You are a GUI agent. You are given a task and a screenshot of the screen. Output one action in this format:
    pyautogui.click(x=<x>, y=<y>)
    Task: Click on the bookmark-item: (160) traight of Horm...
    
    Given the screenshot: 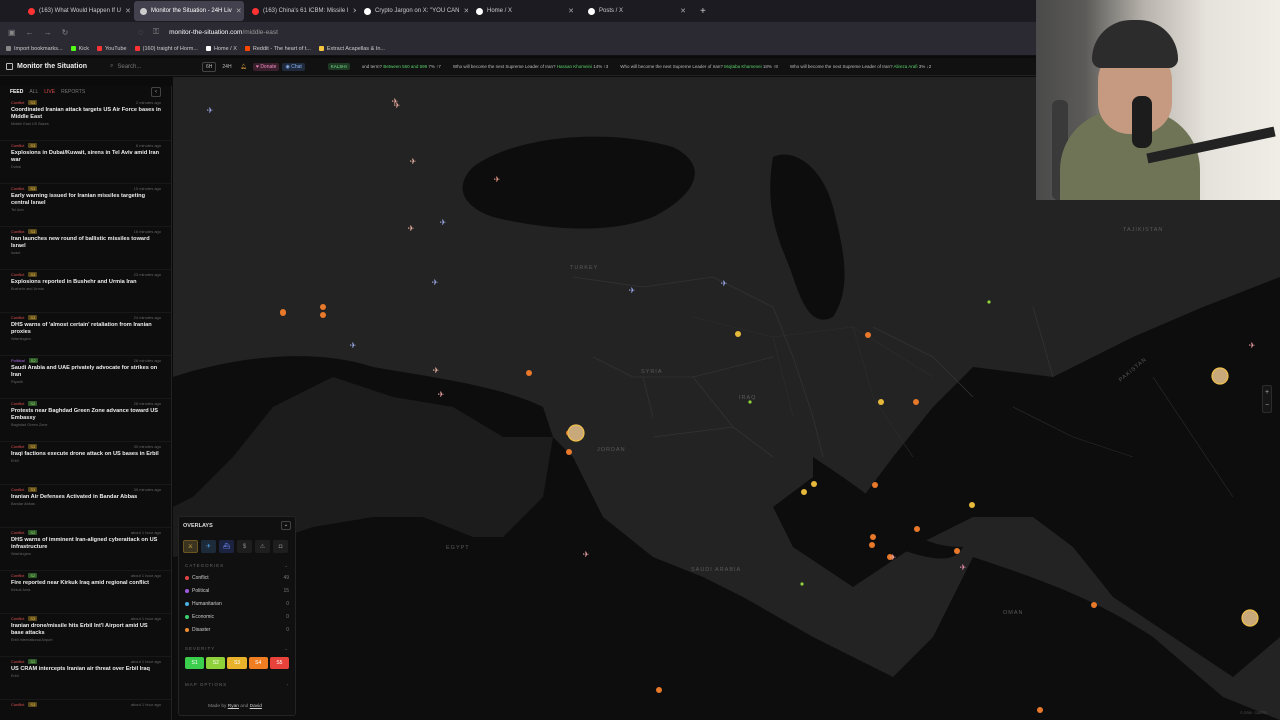 What is the action you would take?
    pyautogui.click(x=166, y=49)
    